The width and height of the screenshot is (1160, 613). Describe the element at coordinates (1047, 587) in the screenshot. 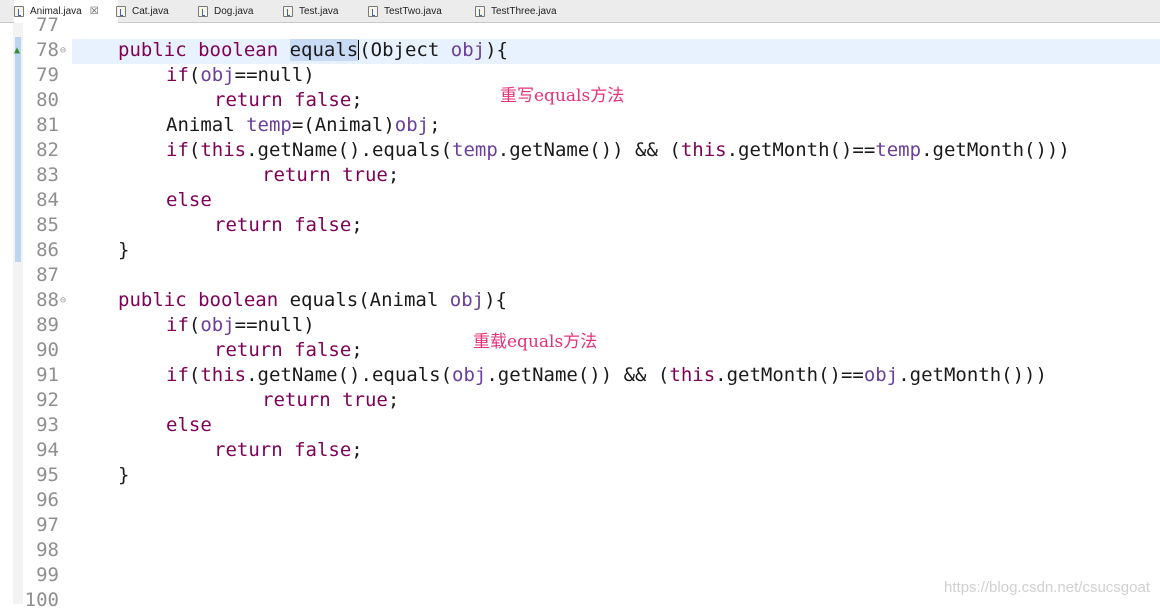

I see `watermark: https://blog.csdn.net/csucsgoat` at that location.